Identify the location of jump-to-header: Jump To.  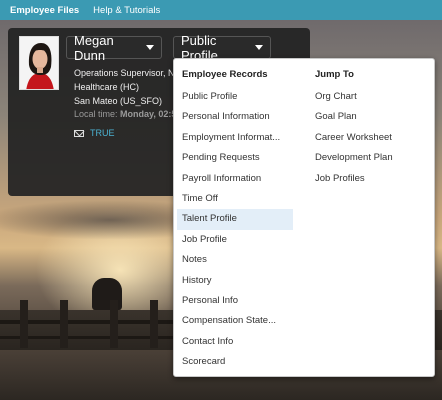
(334, 74).